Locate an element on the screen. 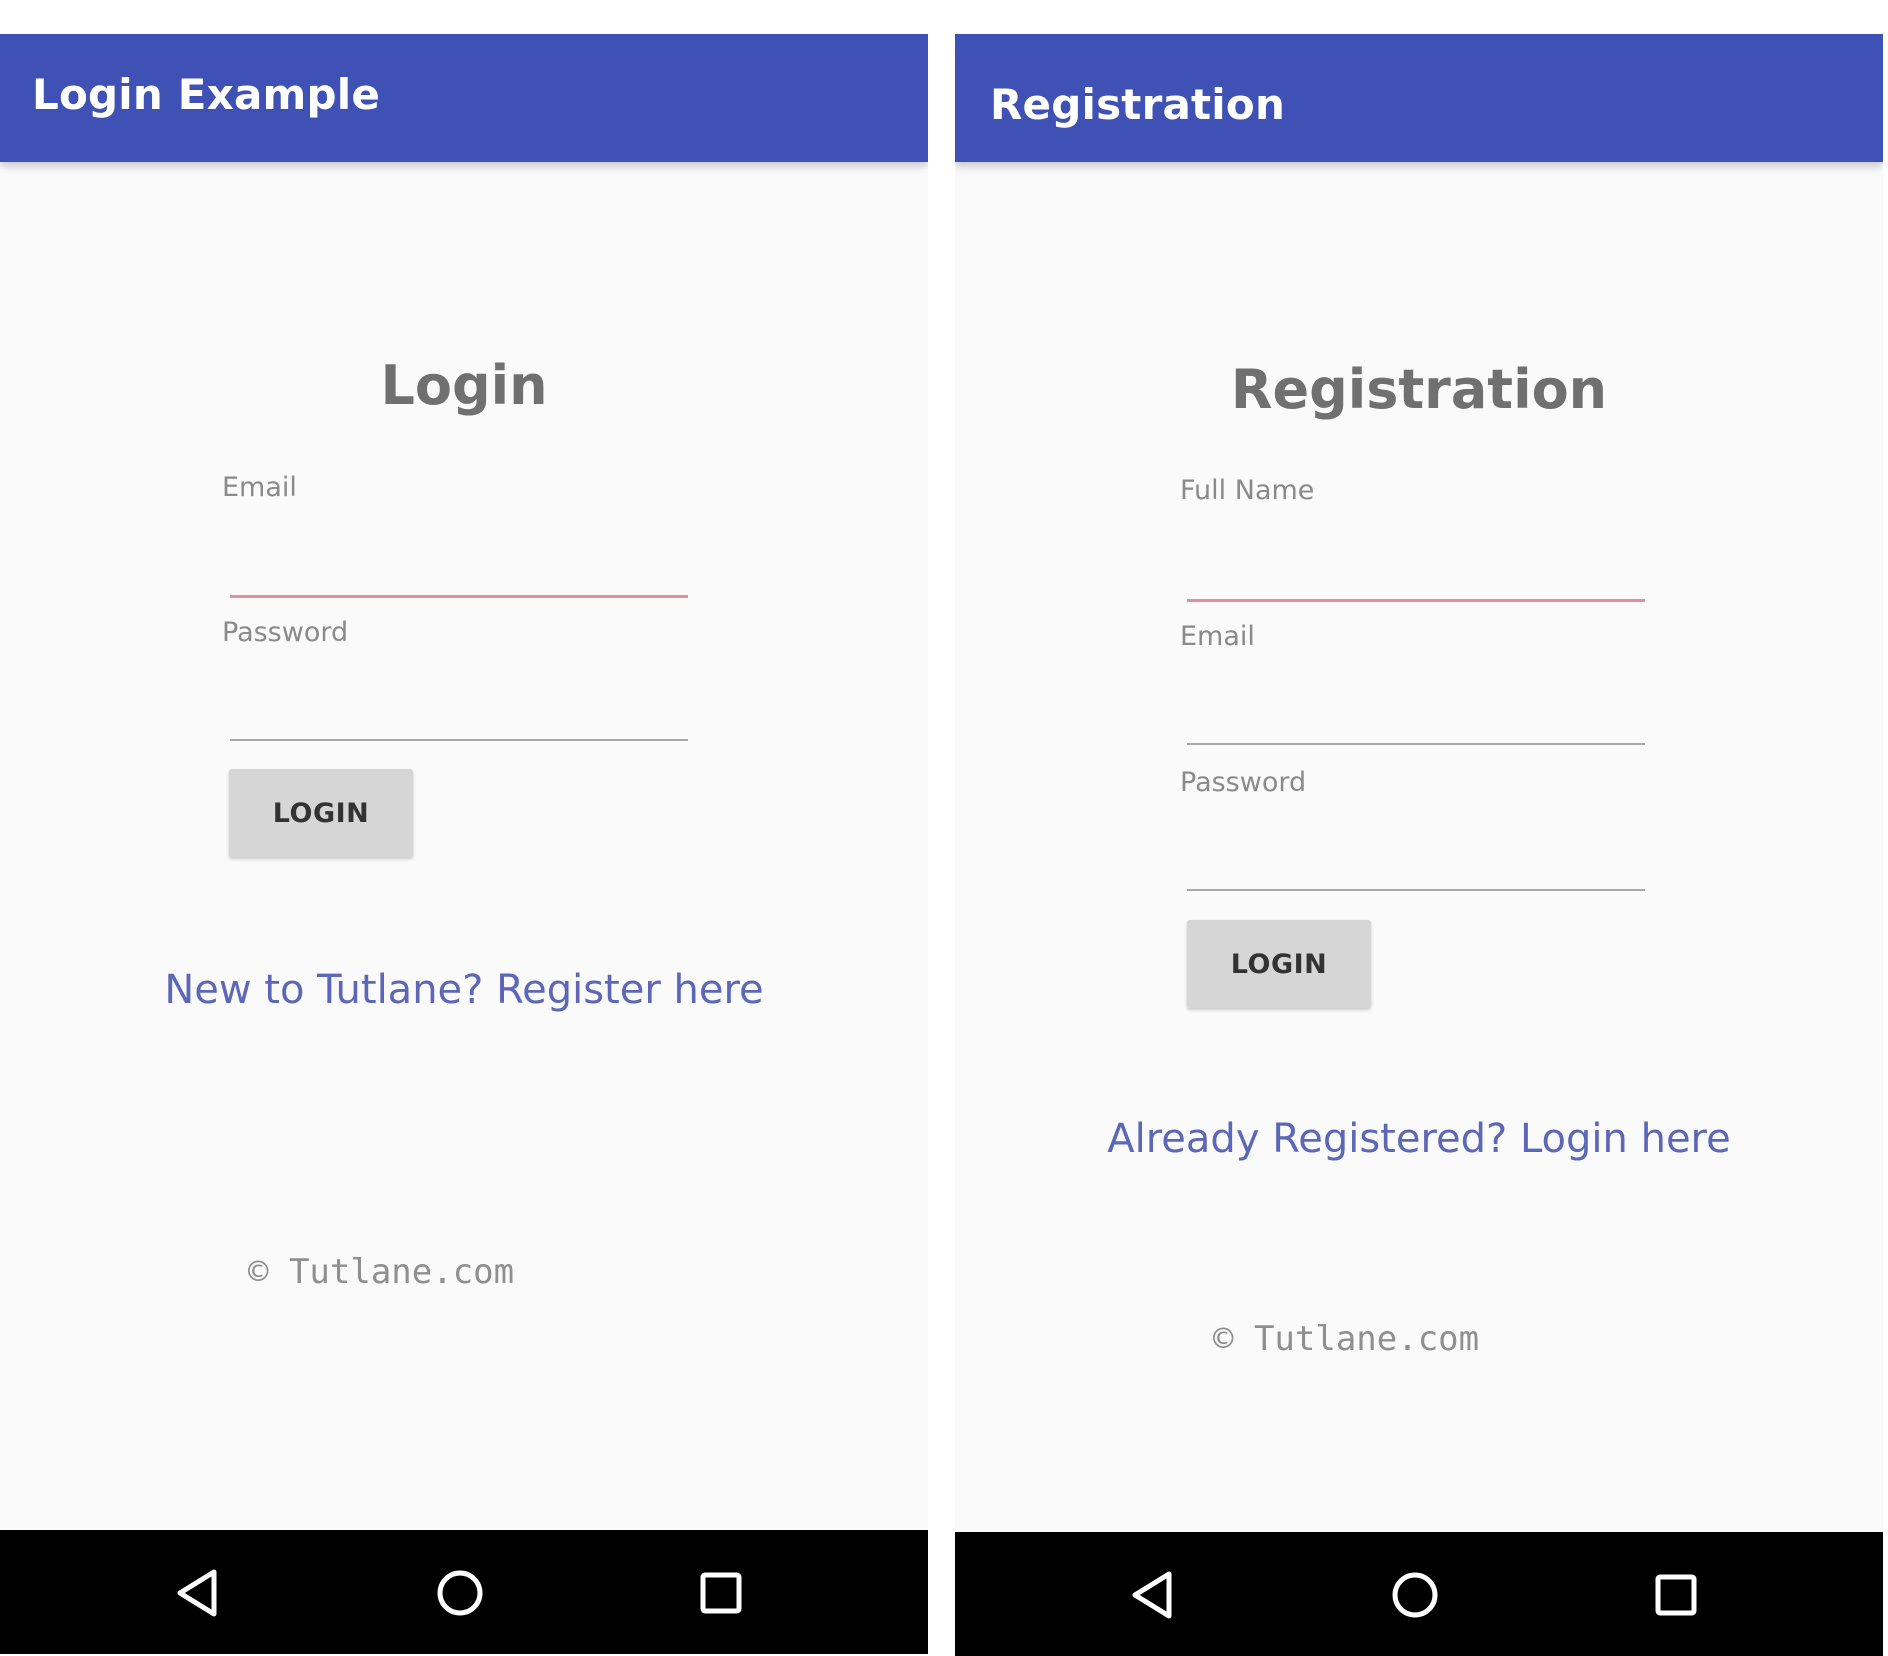 The width and height of the screenshot is (1888, 1656). full-name-label: Full Name is located at coordinates (1247, 490).